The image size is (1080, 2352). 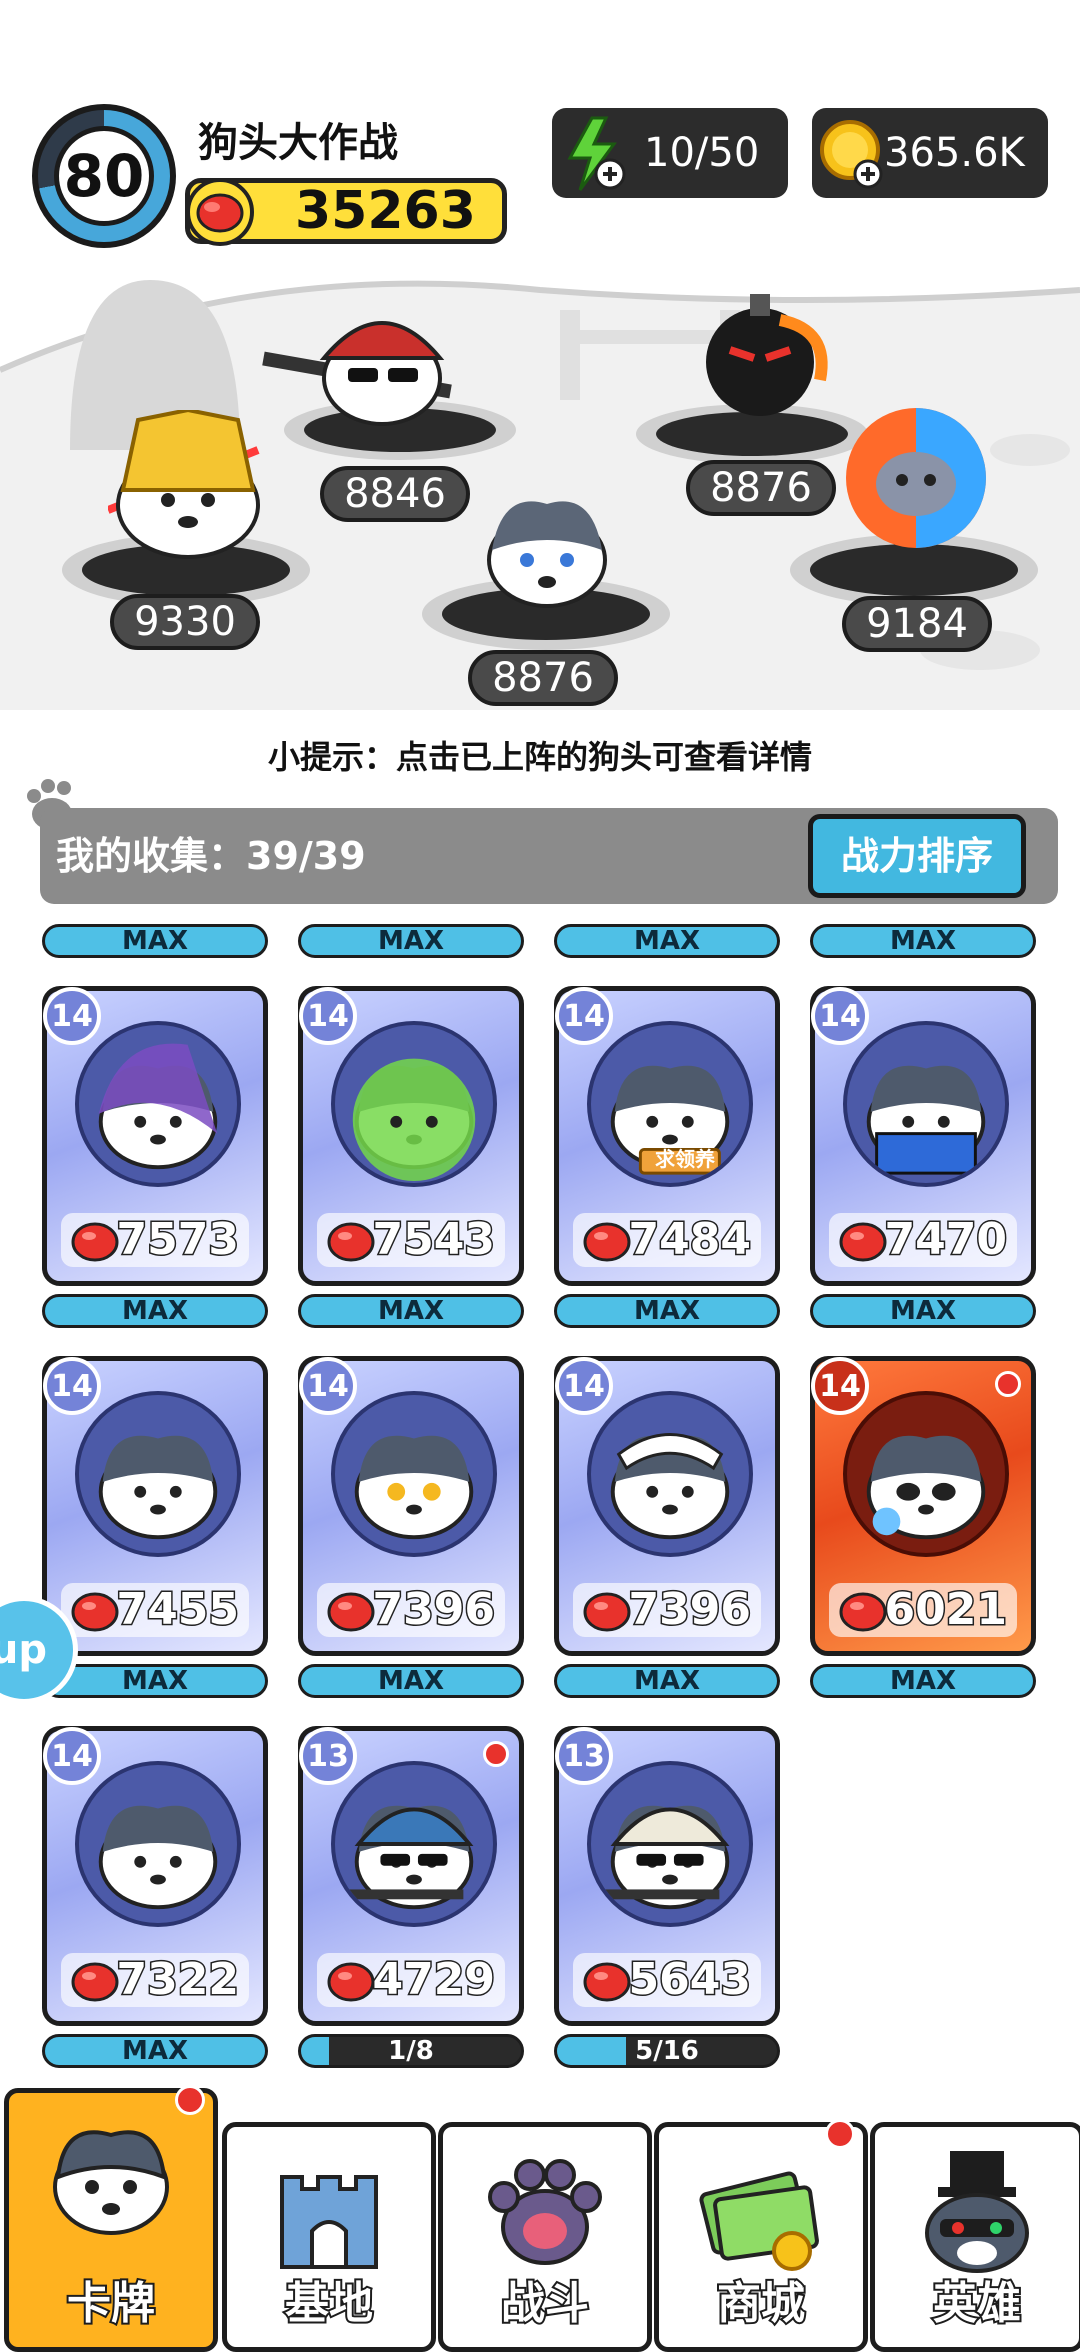 What do you see at coordinates (917, 856) in the screenshot?
I see `sort-by-power-button: 战力排序` at bounding box center [917, 856].